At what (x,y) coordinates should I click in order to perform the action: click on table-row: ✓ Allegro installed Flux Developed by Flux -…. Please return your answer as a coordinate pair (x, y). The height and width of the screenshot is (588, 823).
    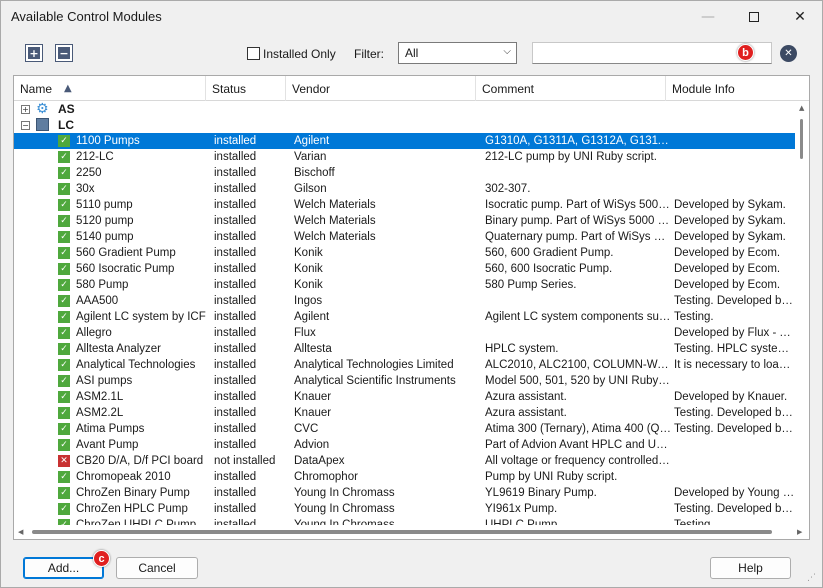
    Looking at the image, I should click on (404, 333).